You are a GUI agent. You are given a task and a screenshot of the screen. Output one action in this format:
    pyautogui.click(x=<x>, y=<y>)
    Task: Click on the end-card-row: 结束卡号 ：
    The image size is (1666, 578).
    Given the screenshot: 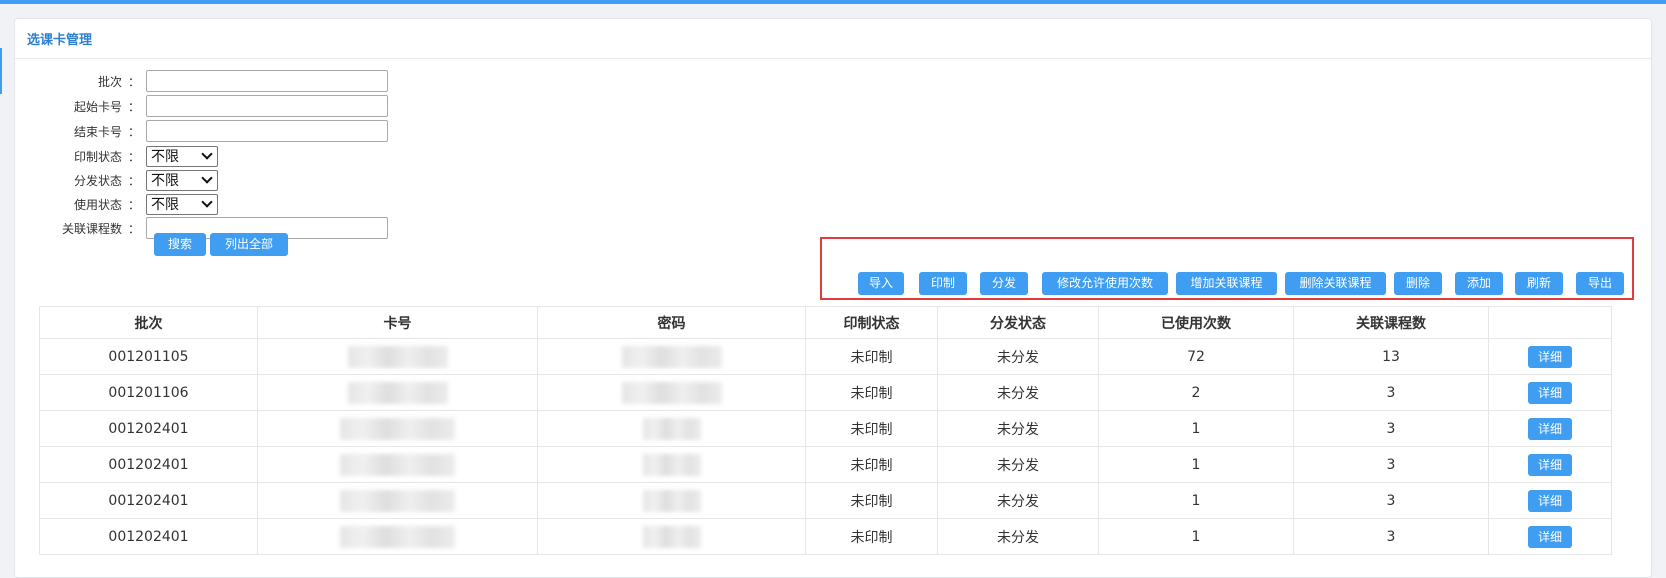 What is the action you would take?
    pyautogui.click(x=194, y=131)
    